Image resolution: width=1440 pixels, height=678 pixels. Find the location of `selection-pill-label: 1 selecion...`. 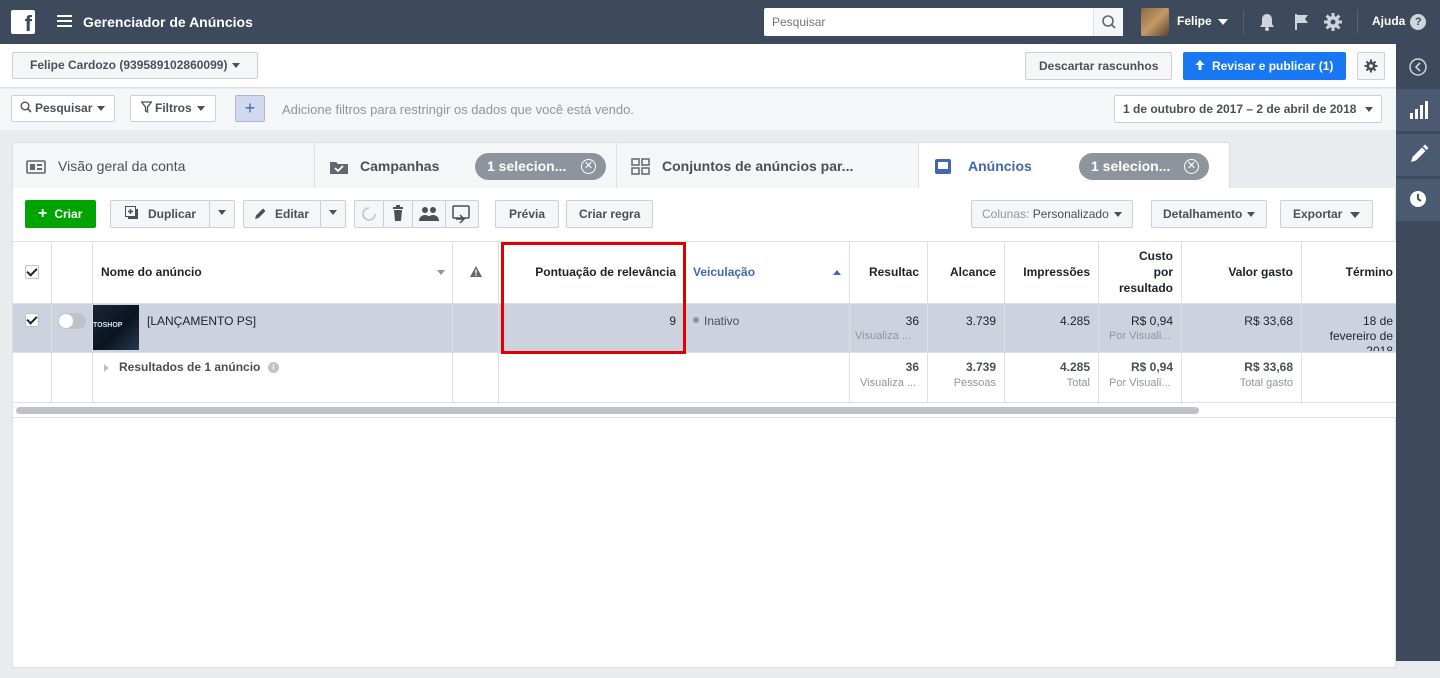

selection-pill-label: 1 selecion... is located at coordinates (1131, 166).